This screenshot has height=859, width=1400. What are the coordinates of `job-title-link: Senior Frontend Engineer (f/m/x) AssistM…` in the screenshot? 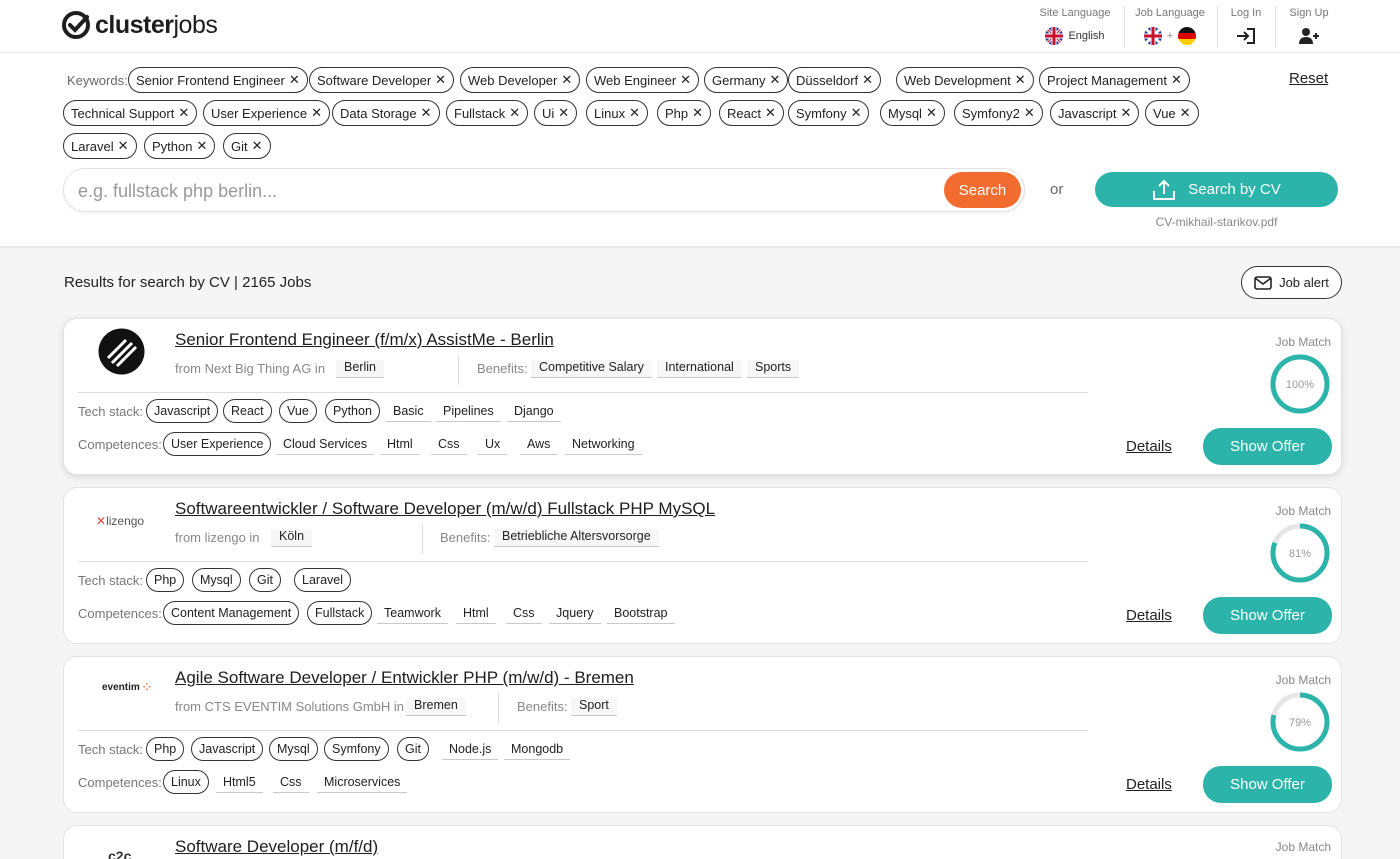 It's located at (364, 340).